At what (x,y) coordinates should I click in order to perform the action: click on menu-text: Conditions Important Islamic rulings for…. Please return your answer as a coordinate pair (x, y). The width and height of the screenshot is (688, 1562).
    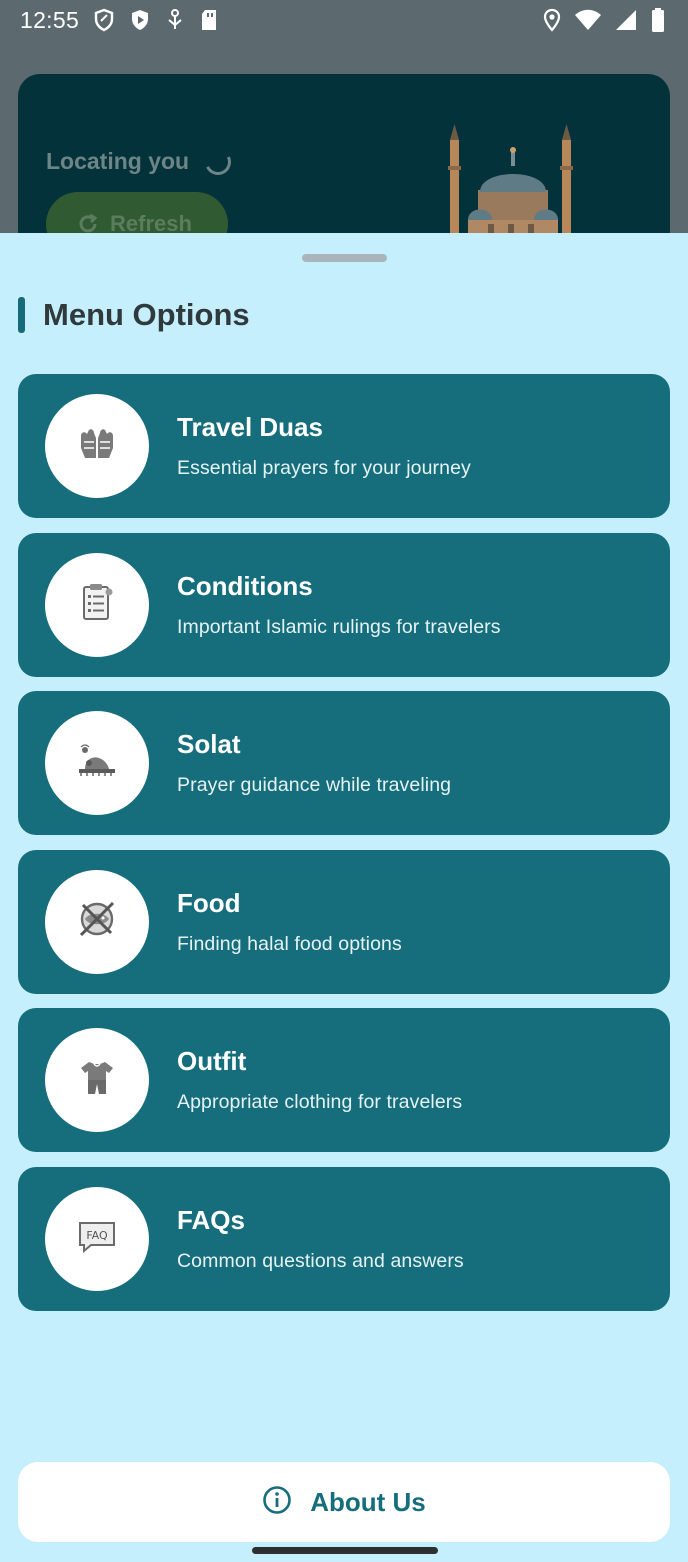
    Looking at the image, I should click on (339, 605).